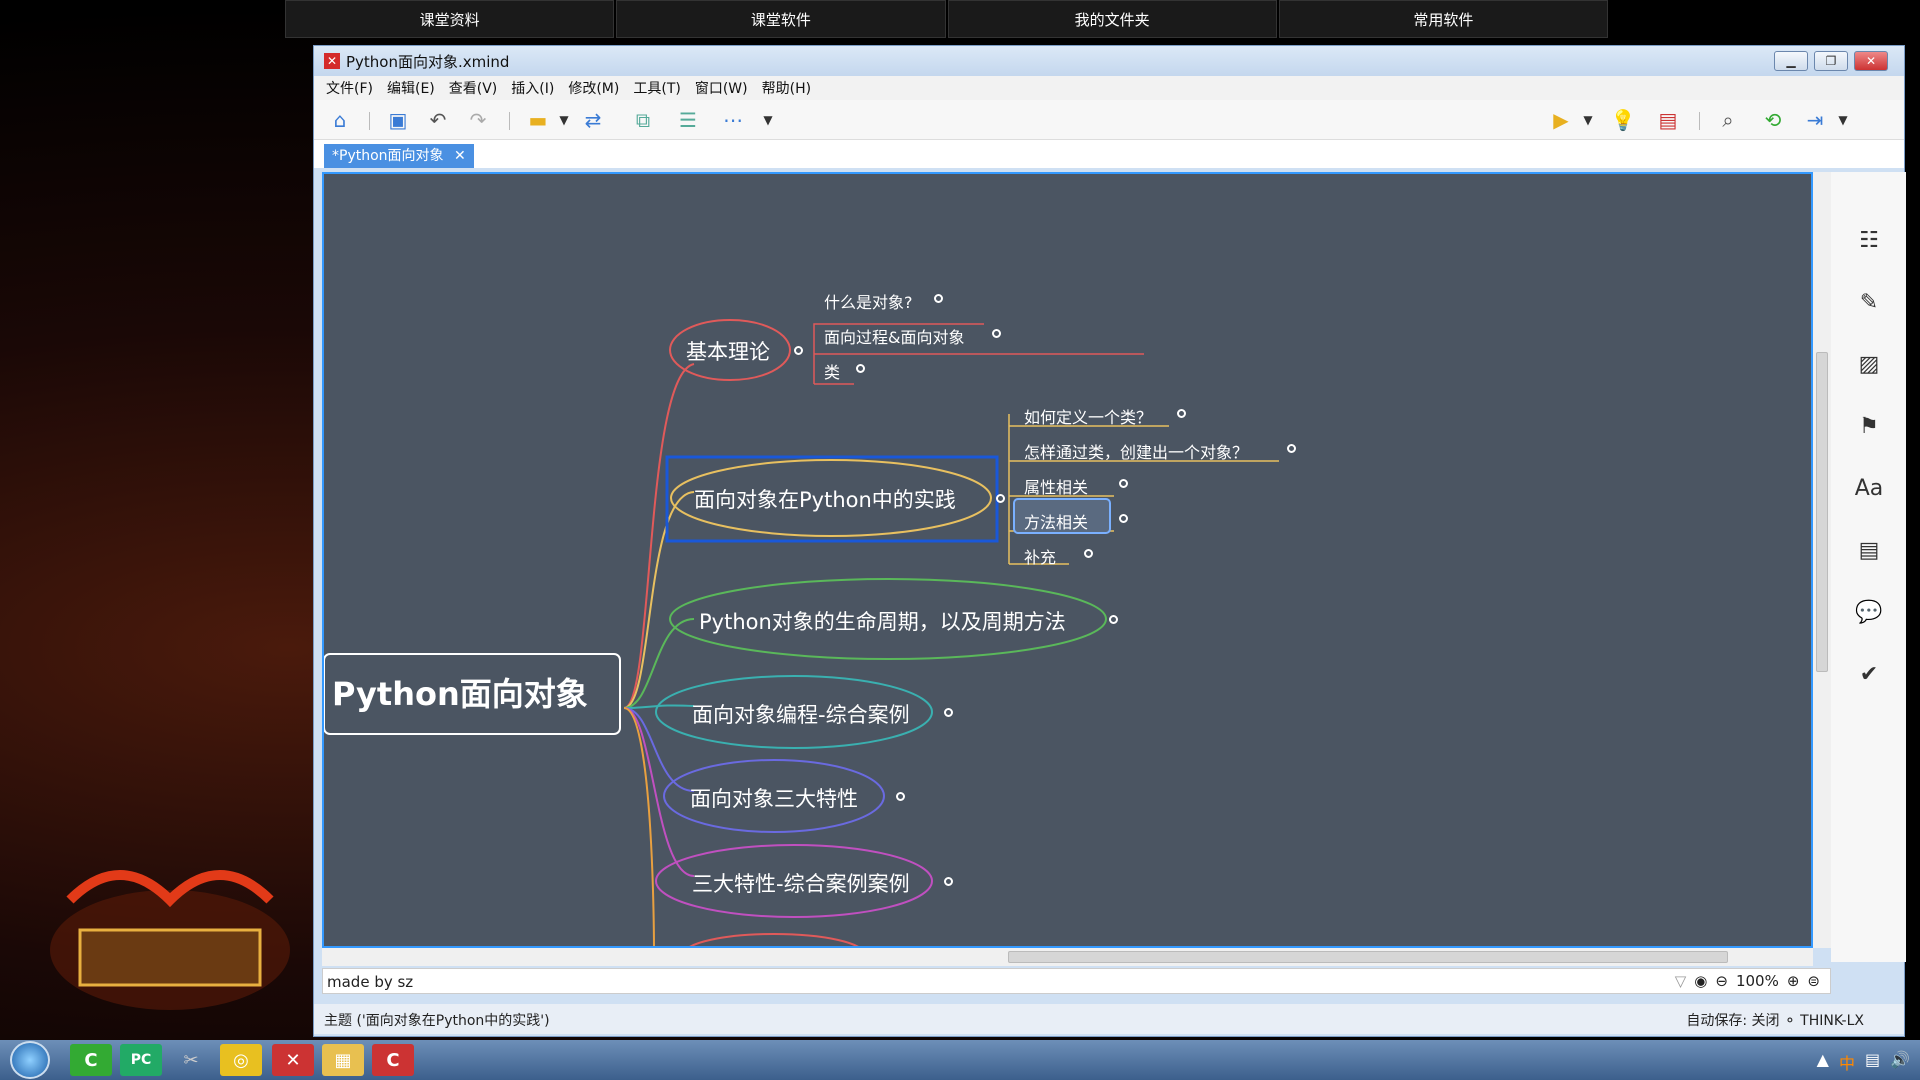  I want to click on taskbar-app-c2: C, so click(393, 1060).